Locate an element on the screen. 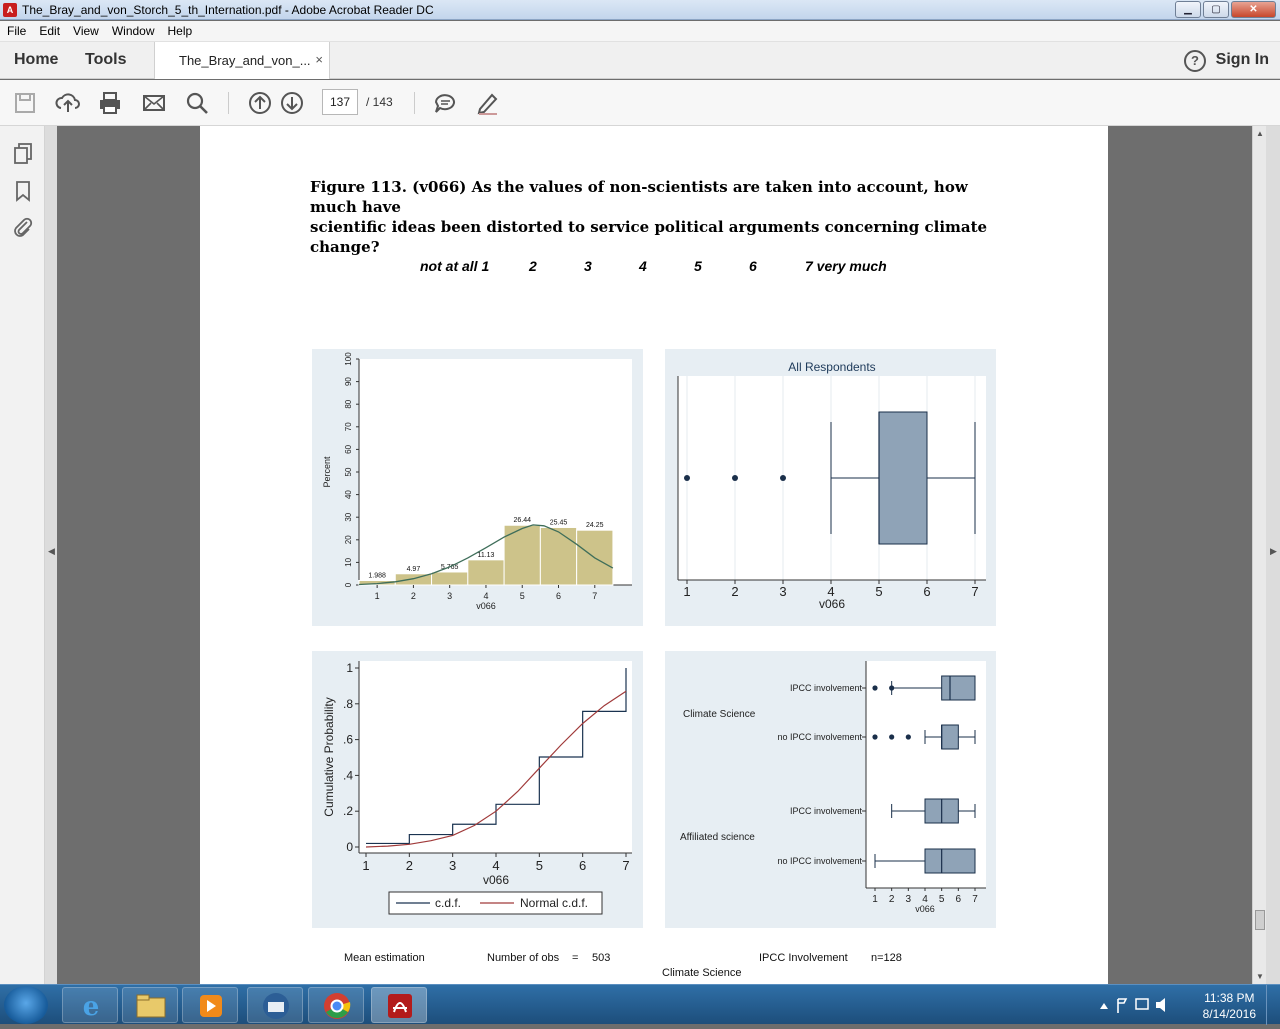 This screenshot has height=1029, width=1280. right-collapse-strip: ▶ is located at coordinates (1273, 555).